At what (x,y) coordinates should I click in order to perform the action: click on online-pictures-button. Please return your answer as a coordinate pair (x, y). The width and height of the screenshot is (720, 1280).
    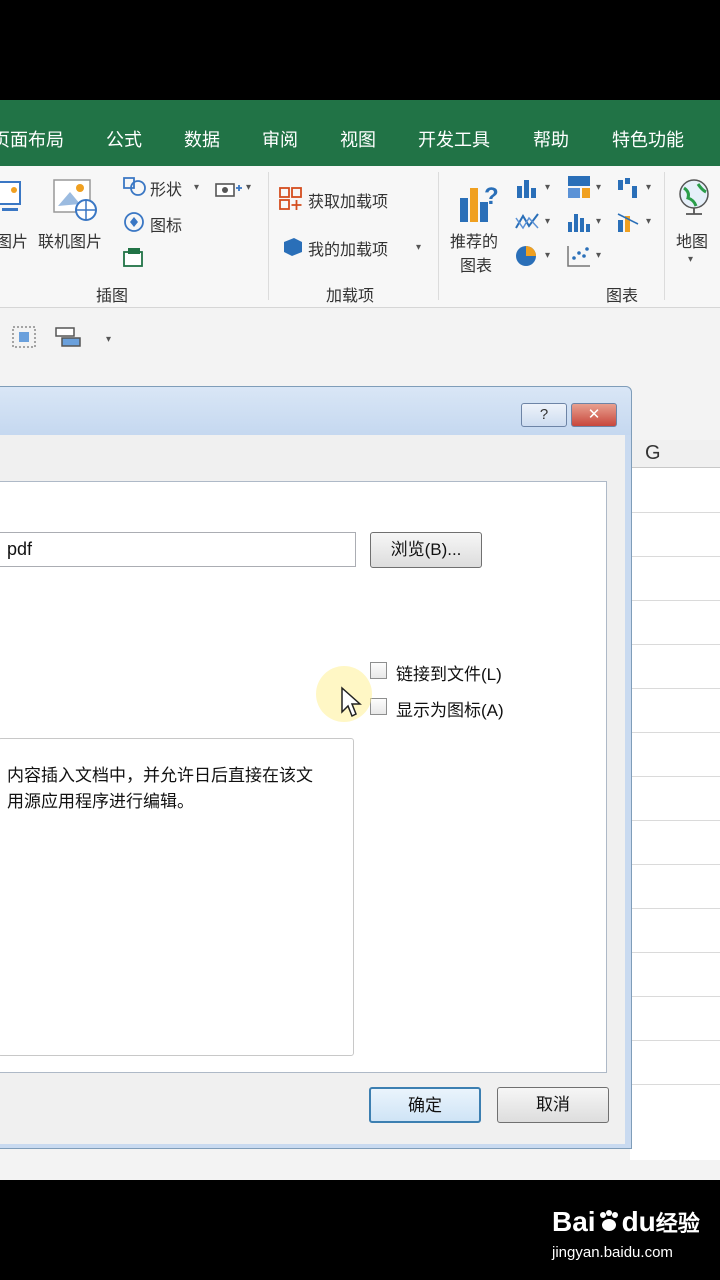
    Looking at the image, I should click on (76, 202).